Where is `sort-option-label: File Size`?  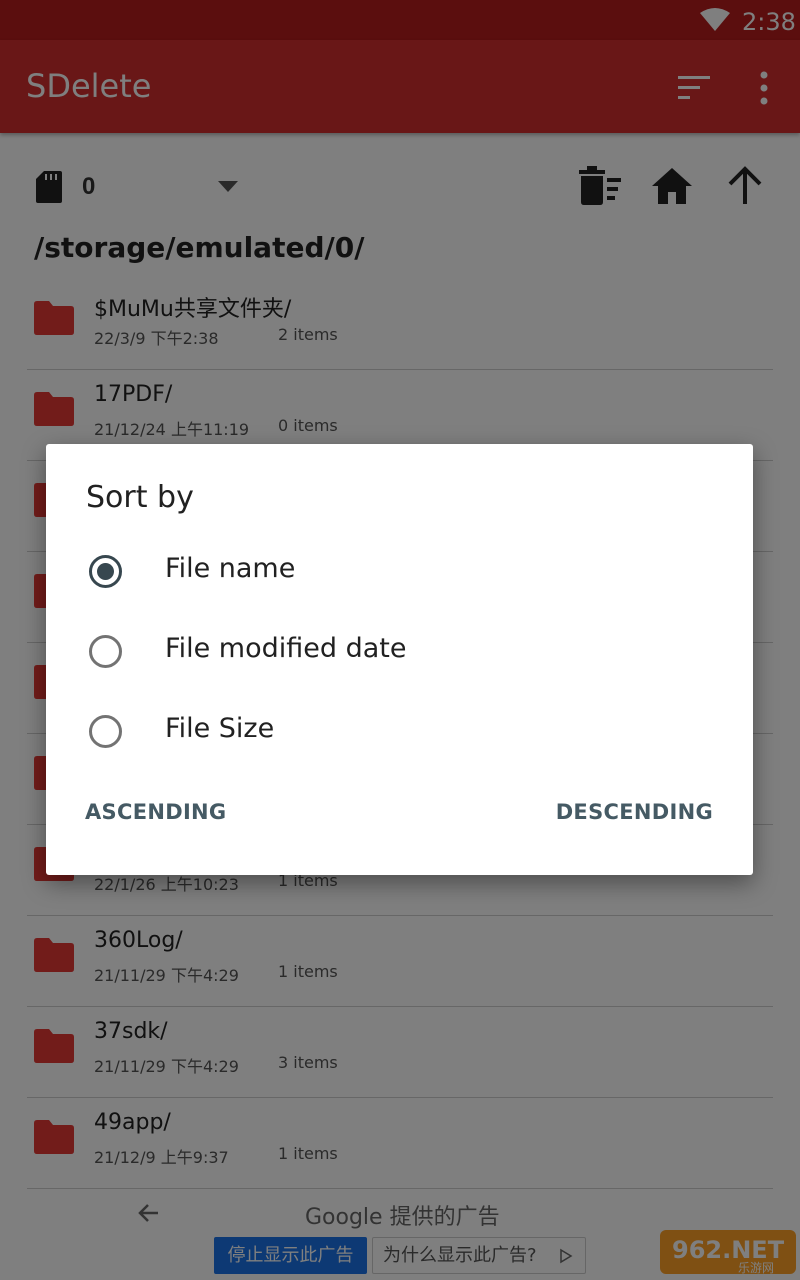
sort-option-label: File Size is located at coordinates (220, 728).